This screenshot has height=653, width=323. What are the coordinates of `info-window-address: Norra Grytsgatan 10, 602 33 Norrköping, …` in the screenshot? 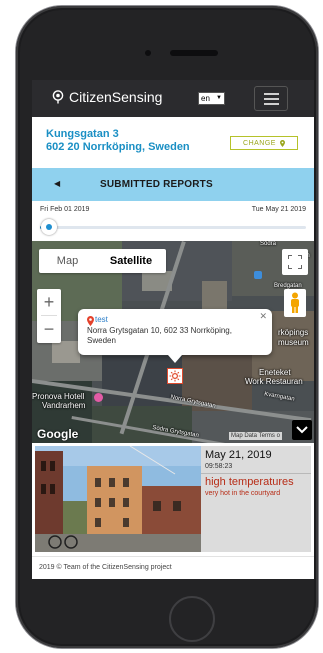 It's located at (159, 335).